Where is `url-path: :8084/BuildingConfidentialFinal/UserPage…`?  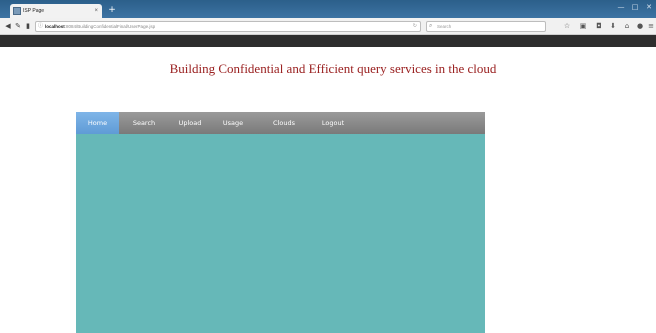
url-path: :8084/BuildingConfidentialFinal/UserPage… is located at coordinates (110, 26).